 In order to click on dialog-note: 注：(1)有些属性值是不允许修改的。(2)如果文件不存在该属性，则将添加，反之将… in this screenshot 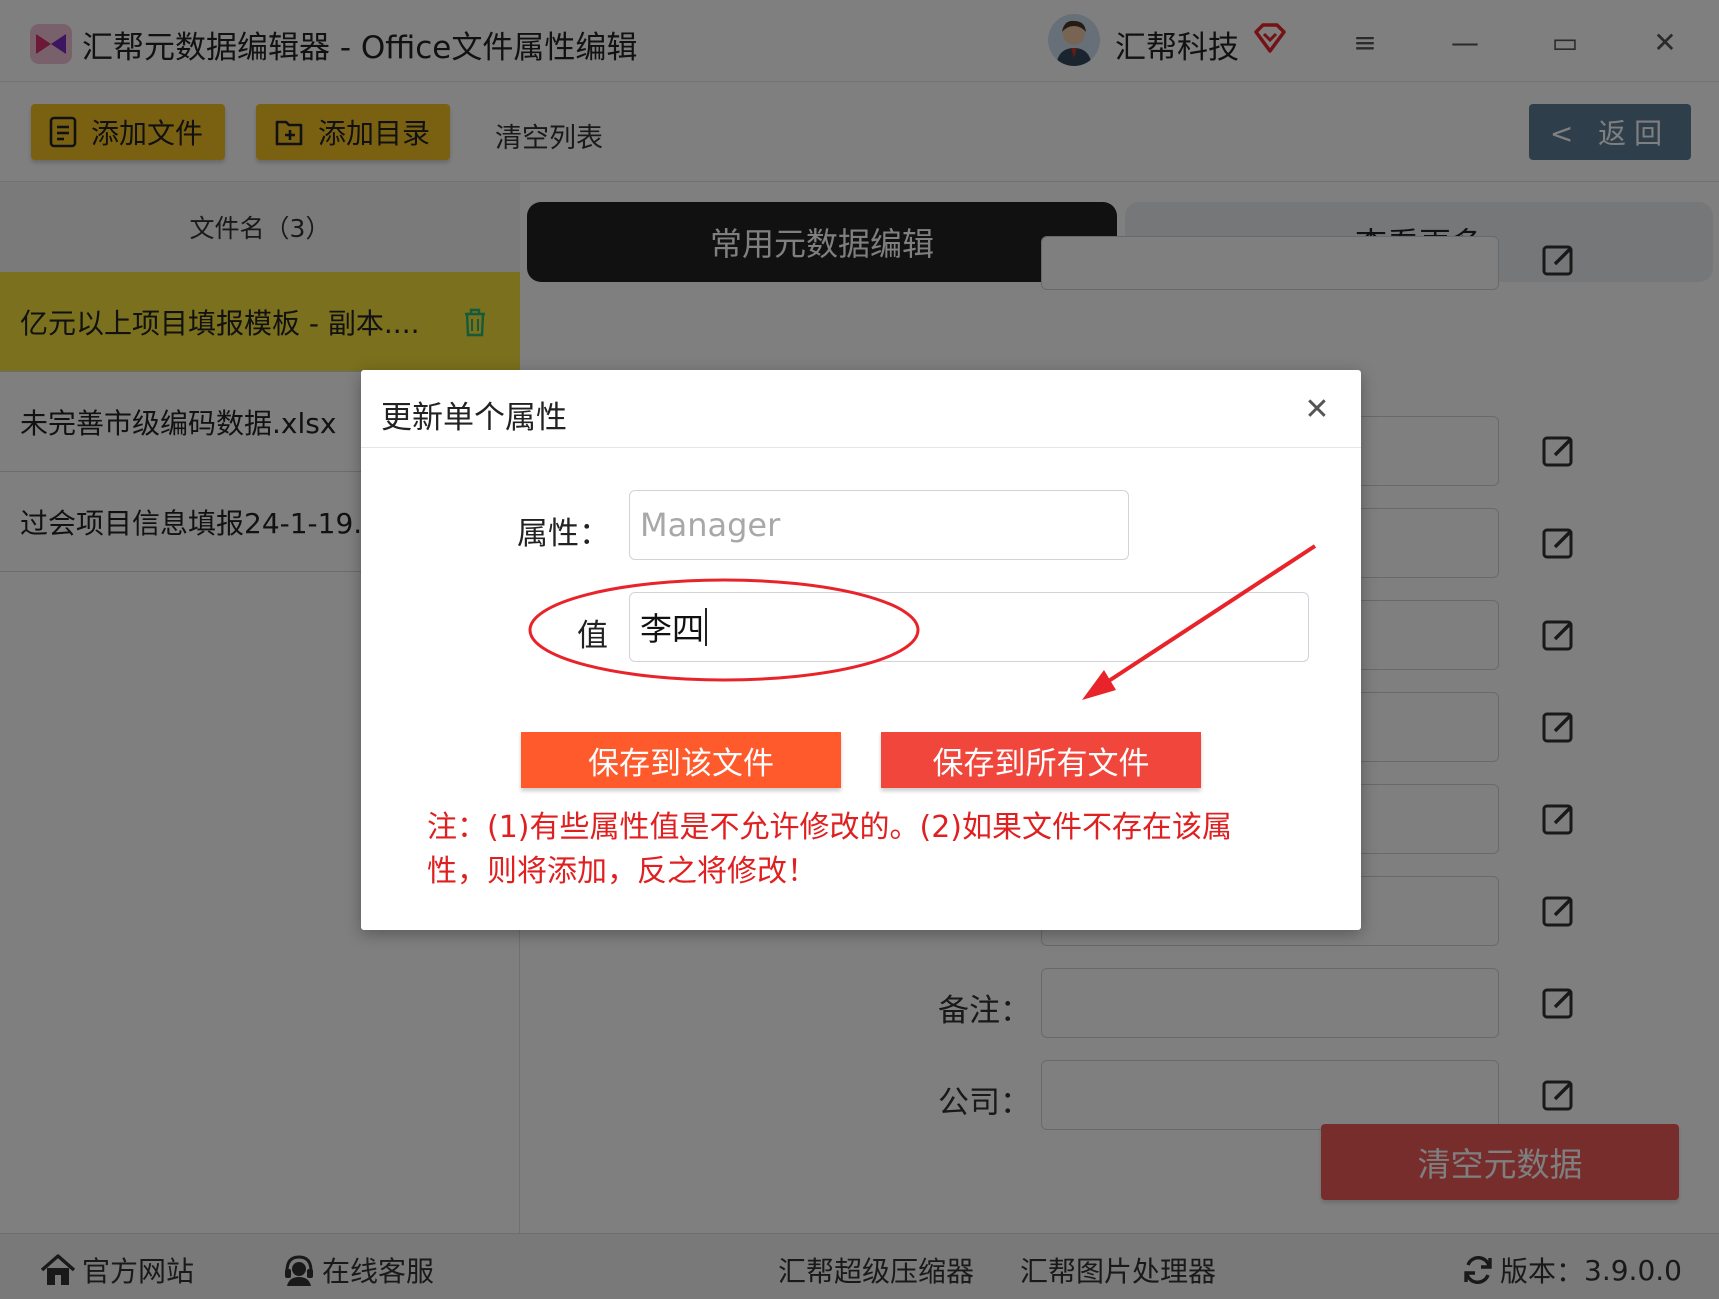, I will do `click(829, 849)`.